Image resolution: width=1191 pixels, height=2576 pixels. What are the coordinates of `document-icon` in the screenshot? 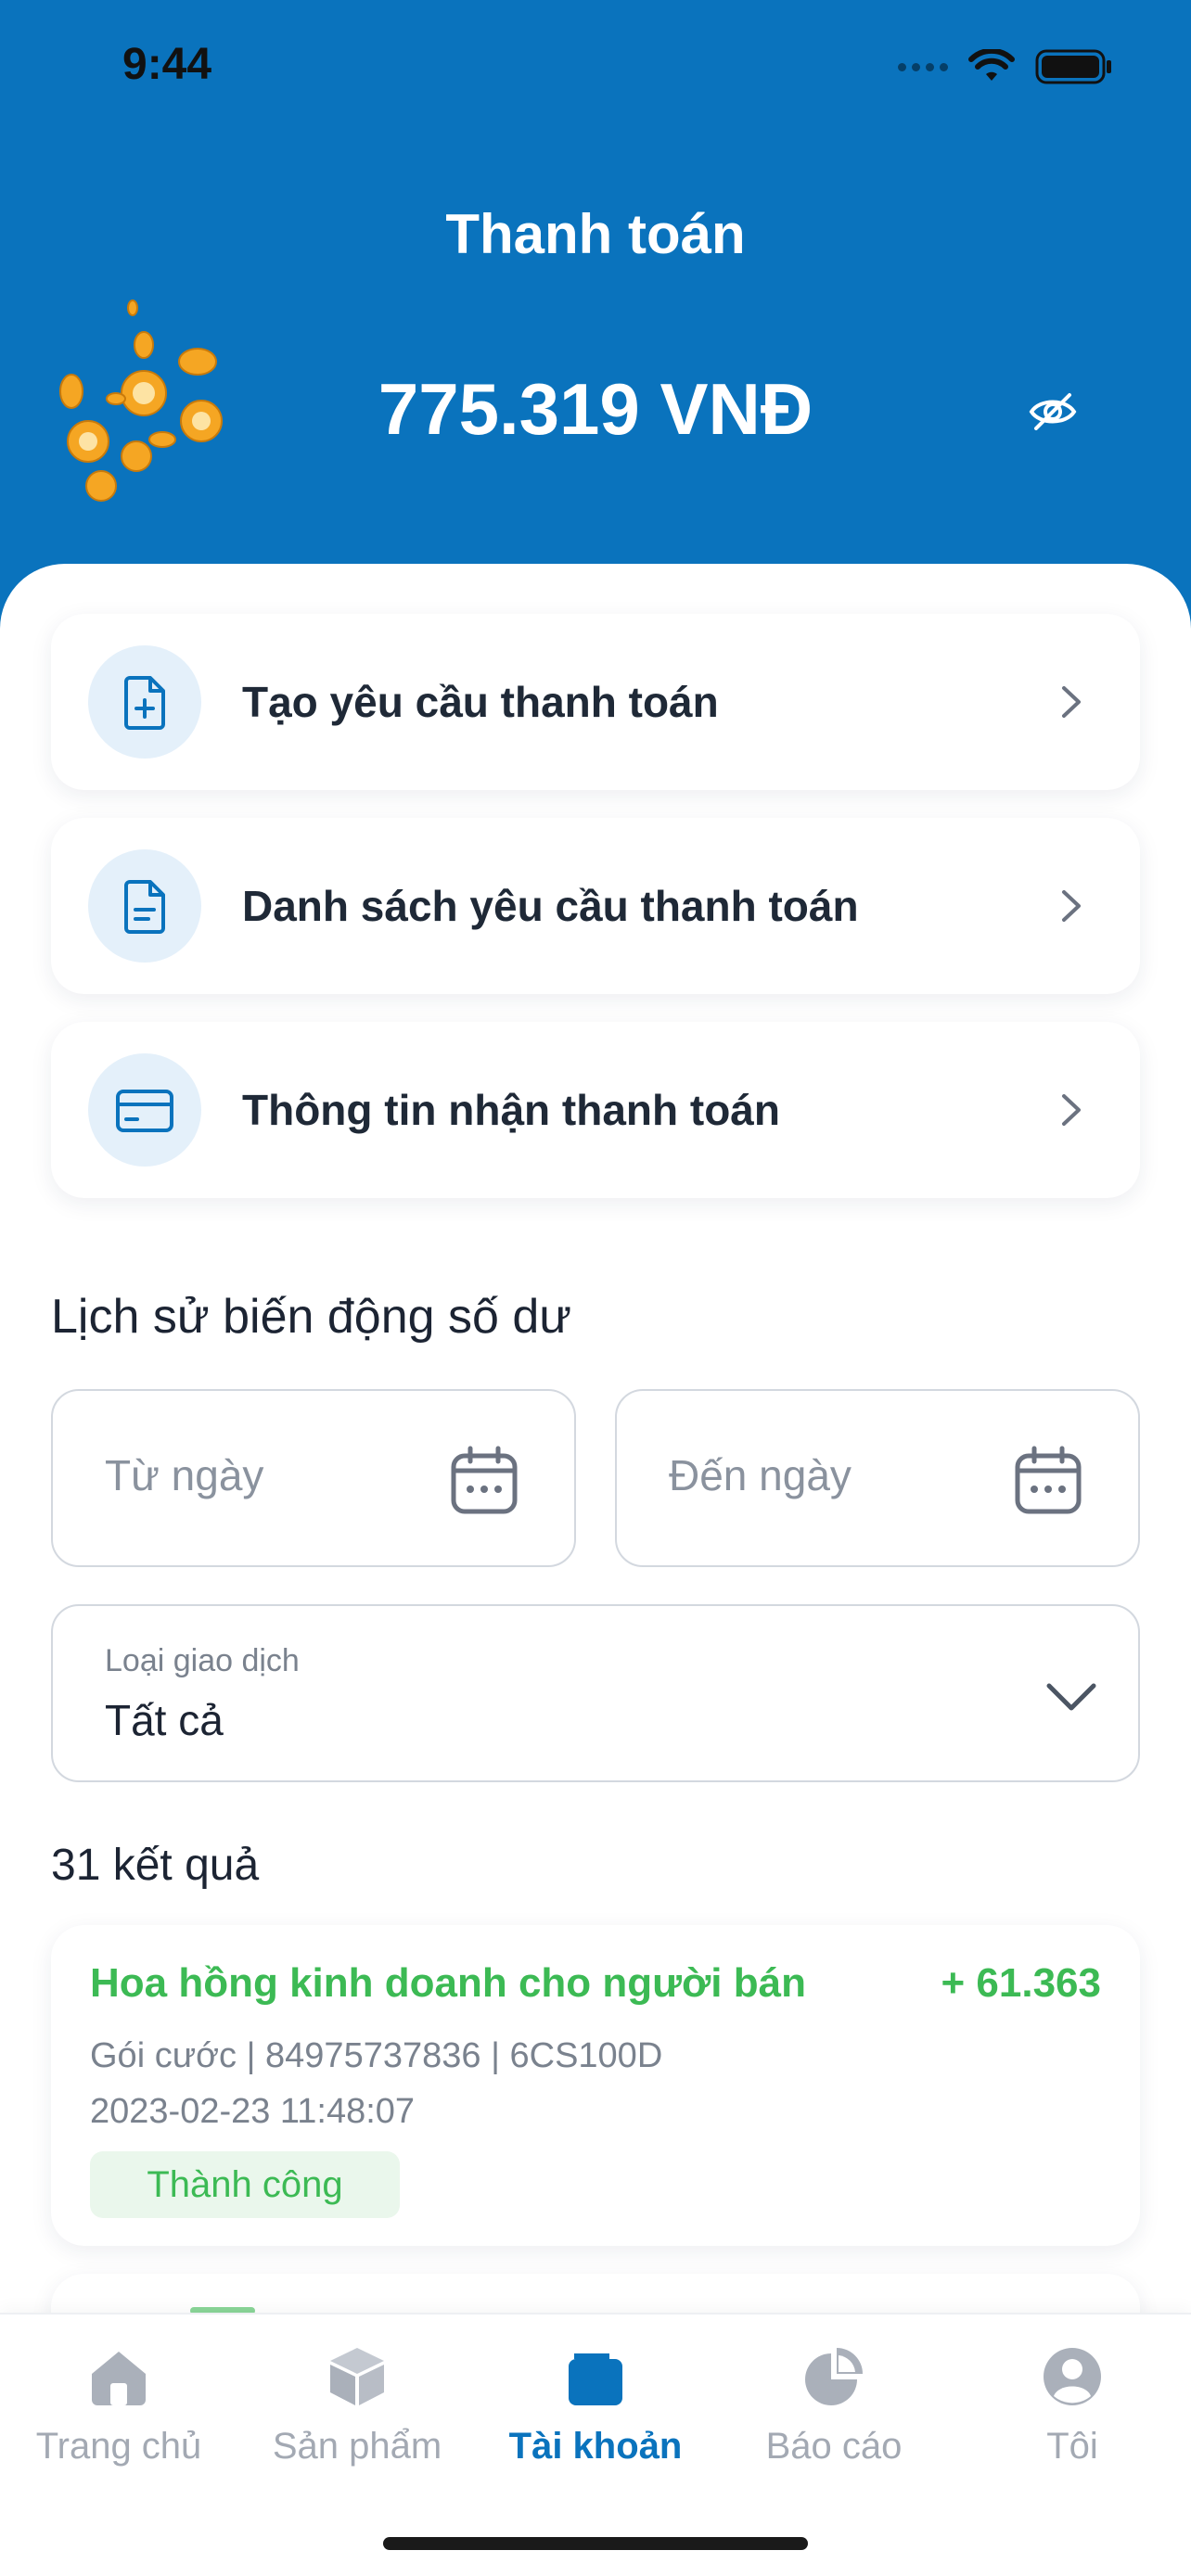 It's located at (145, 907).